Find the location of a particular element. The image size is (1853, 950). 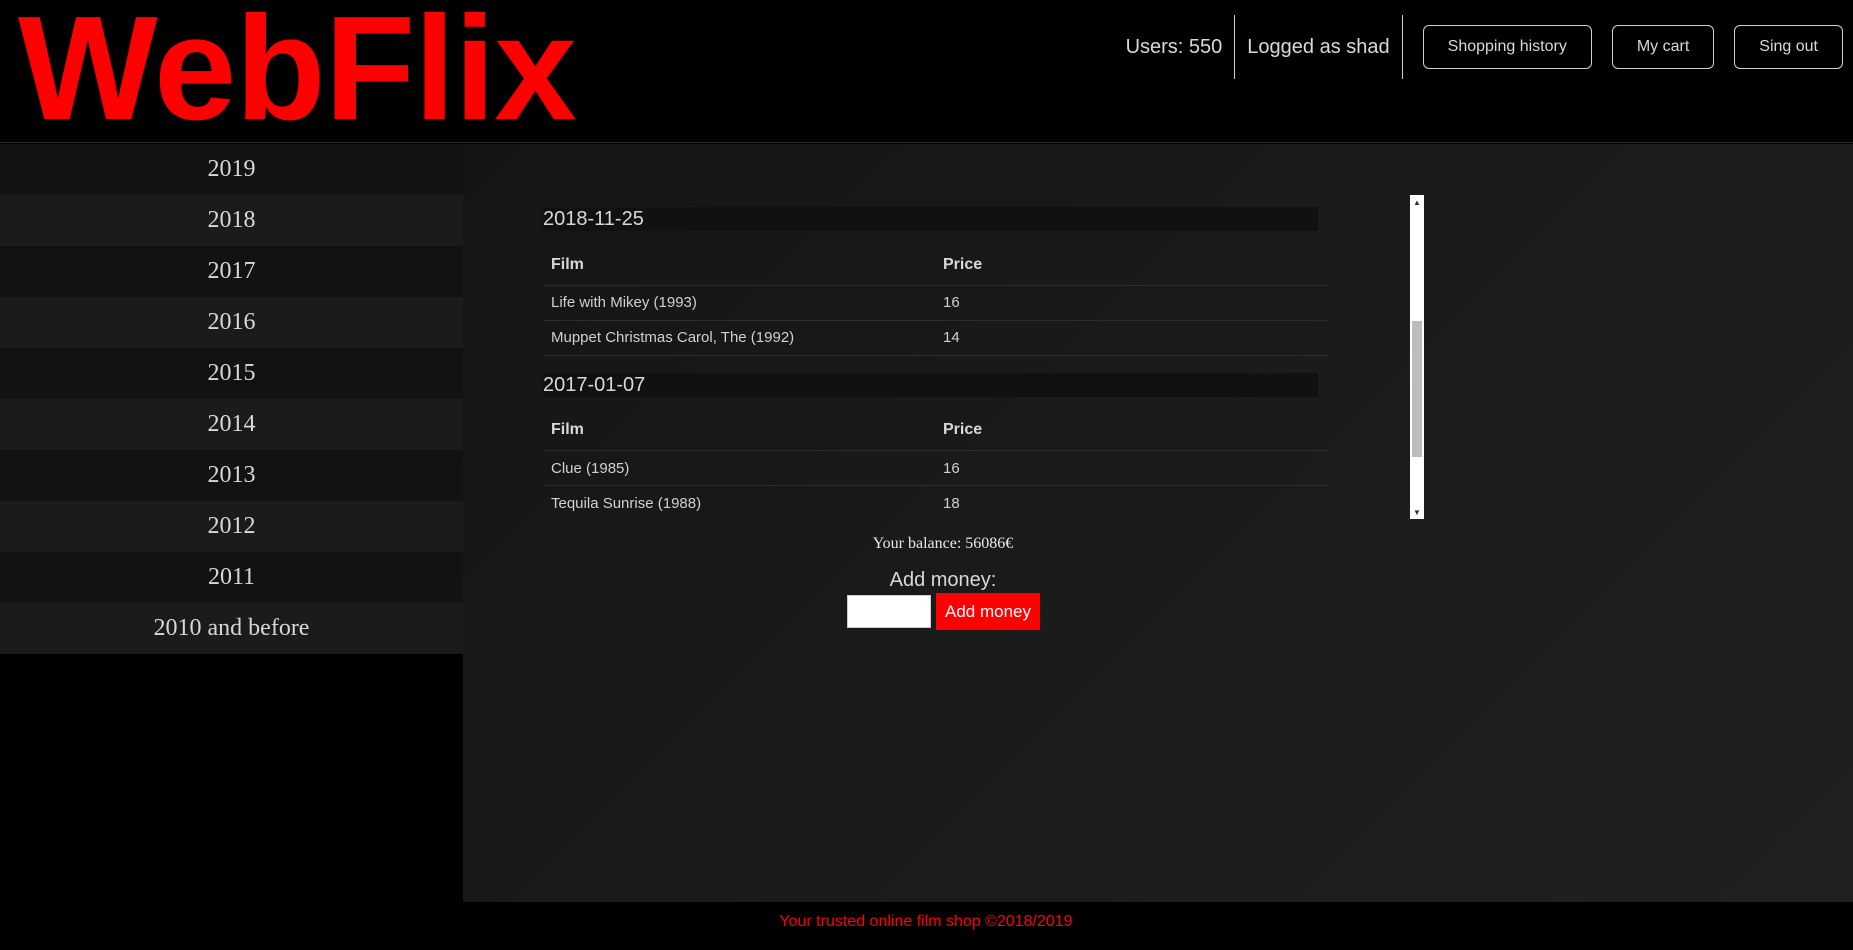

price-cell: 14 is located at coordinates (1131, 338).